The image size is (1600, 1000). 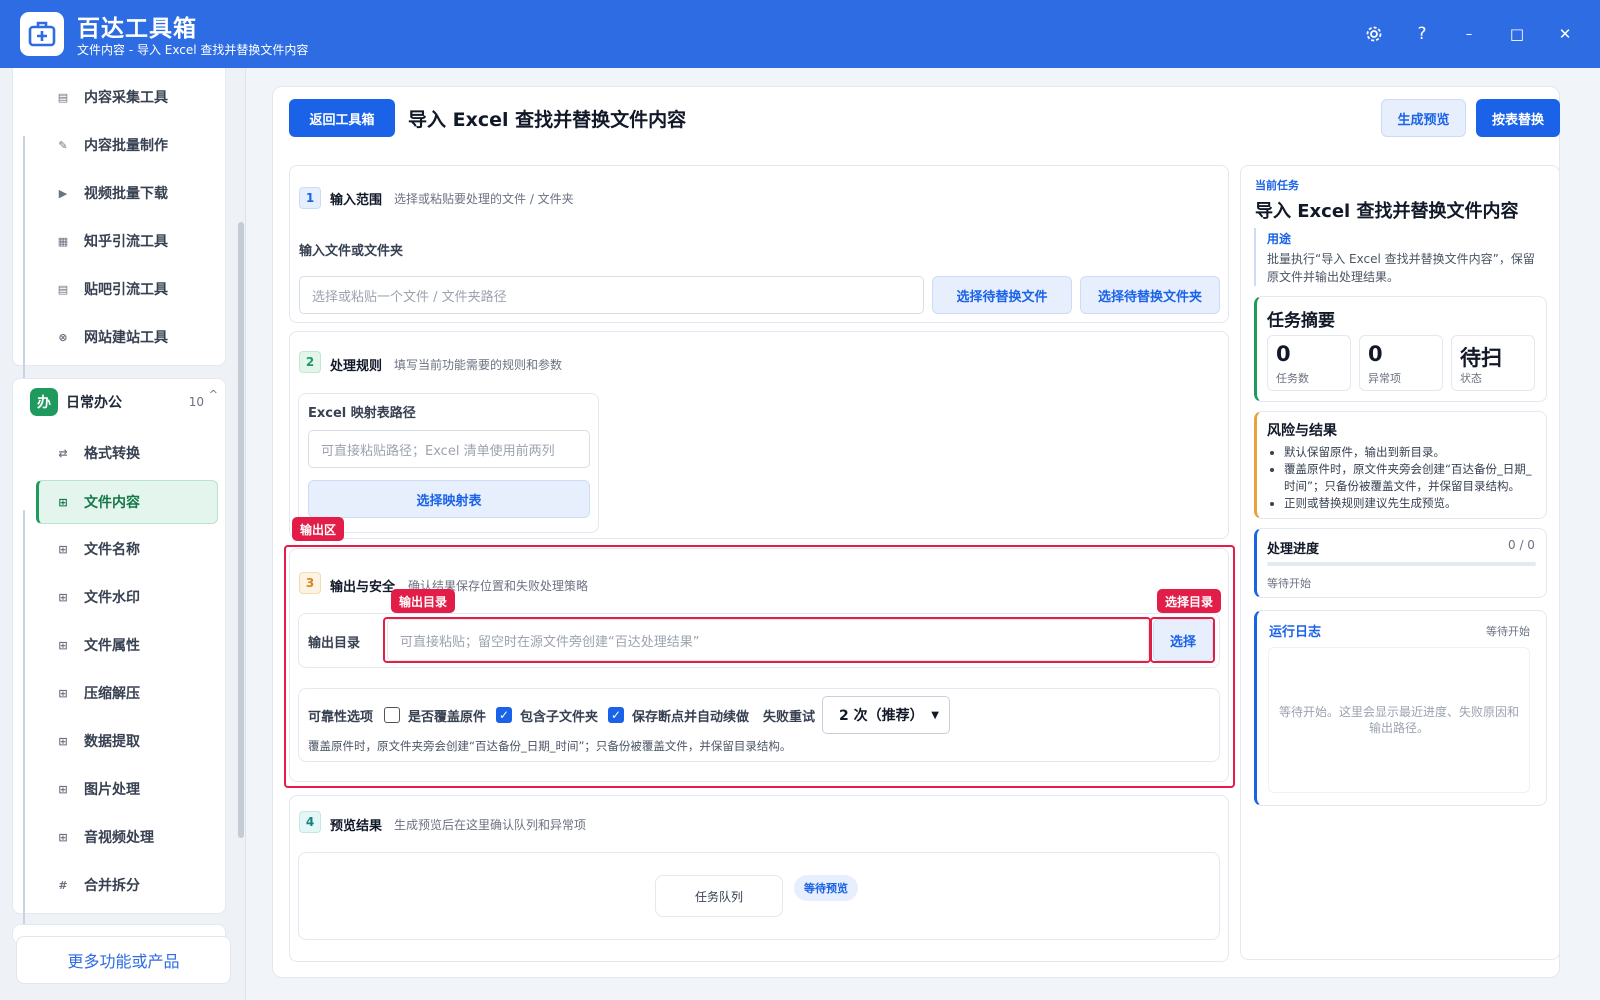 I want to click on preview-button: 生成预览, so click(x=1423, y=118).